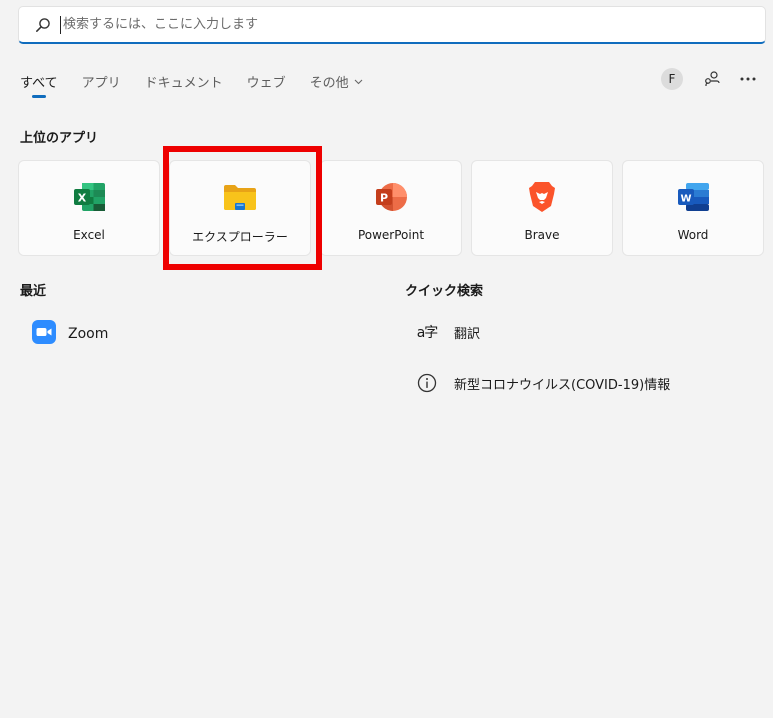 The width and height of the screenshot is (773, 718). Describe the element at coordinates (266, 83) in the screenshot. I see `tab-web-label: ウェブ` at that location.